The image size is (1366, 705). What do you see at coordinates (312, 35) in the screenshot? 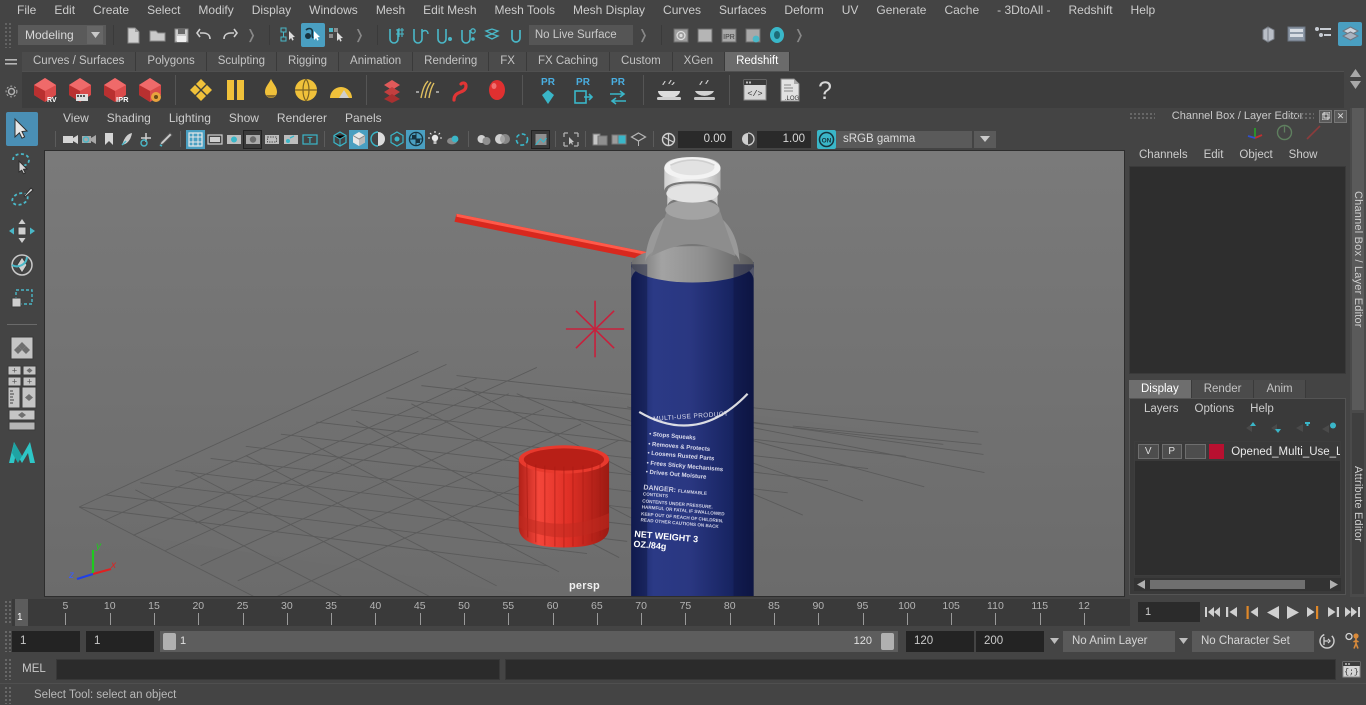
I see `select-by-object-type-icon` at bounding box center [312, 35].